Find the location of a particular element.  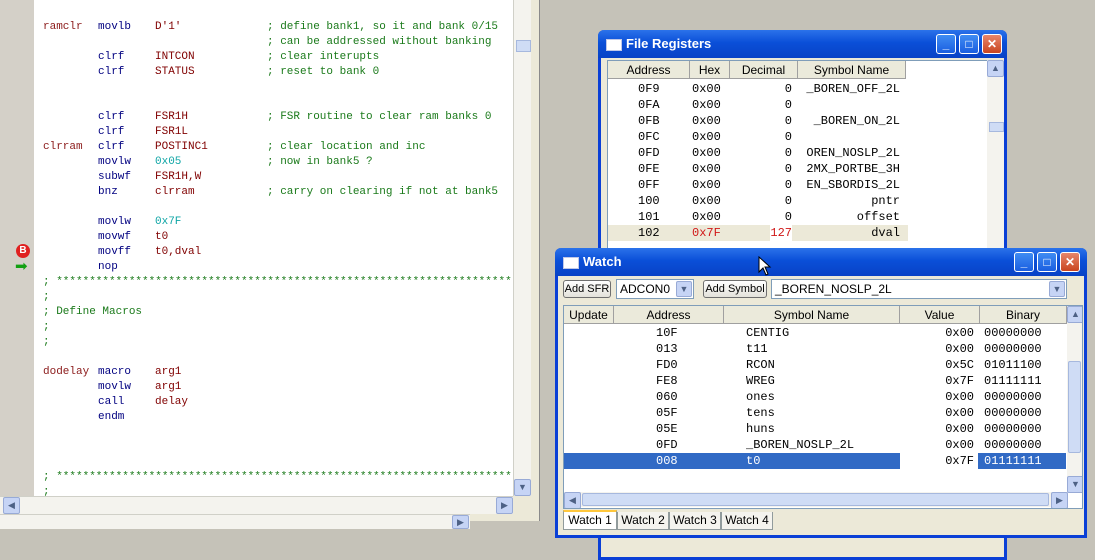

code-operand: delay is located at coordinates (172, 402).